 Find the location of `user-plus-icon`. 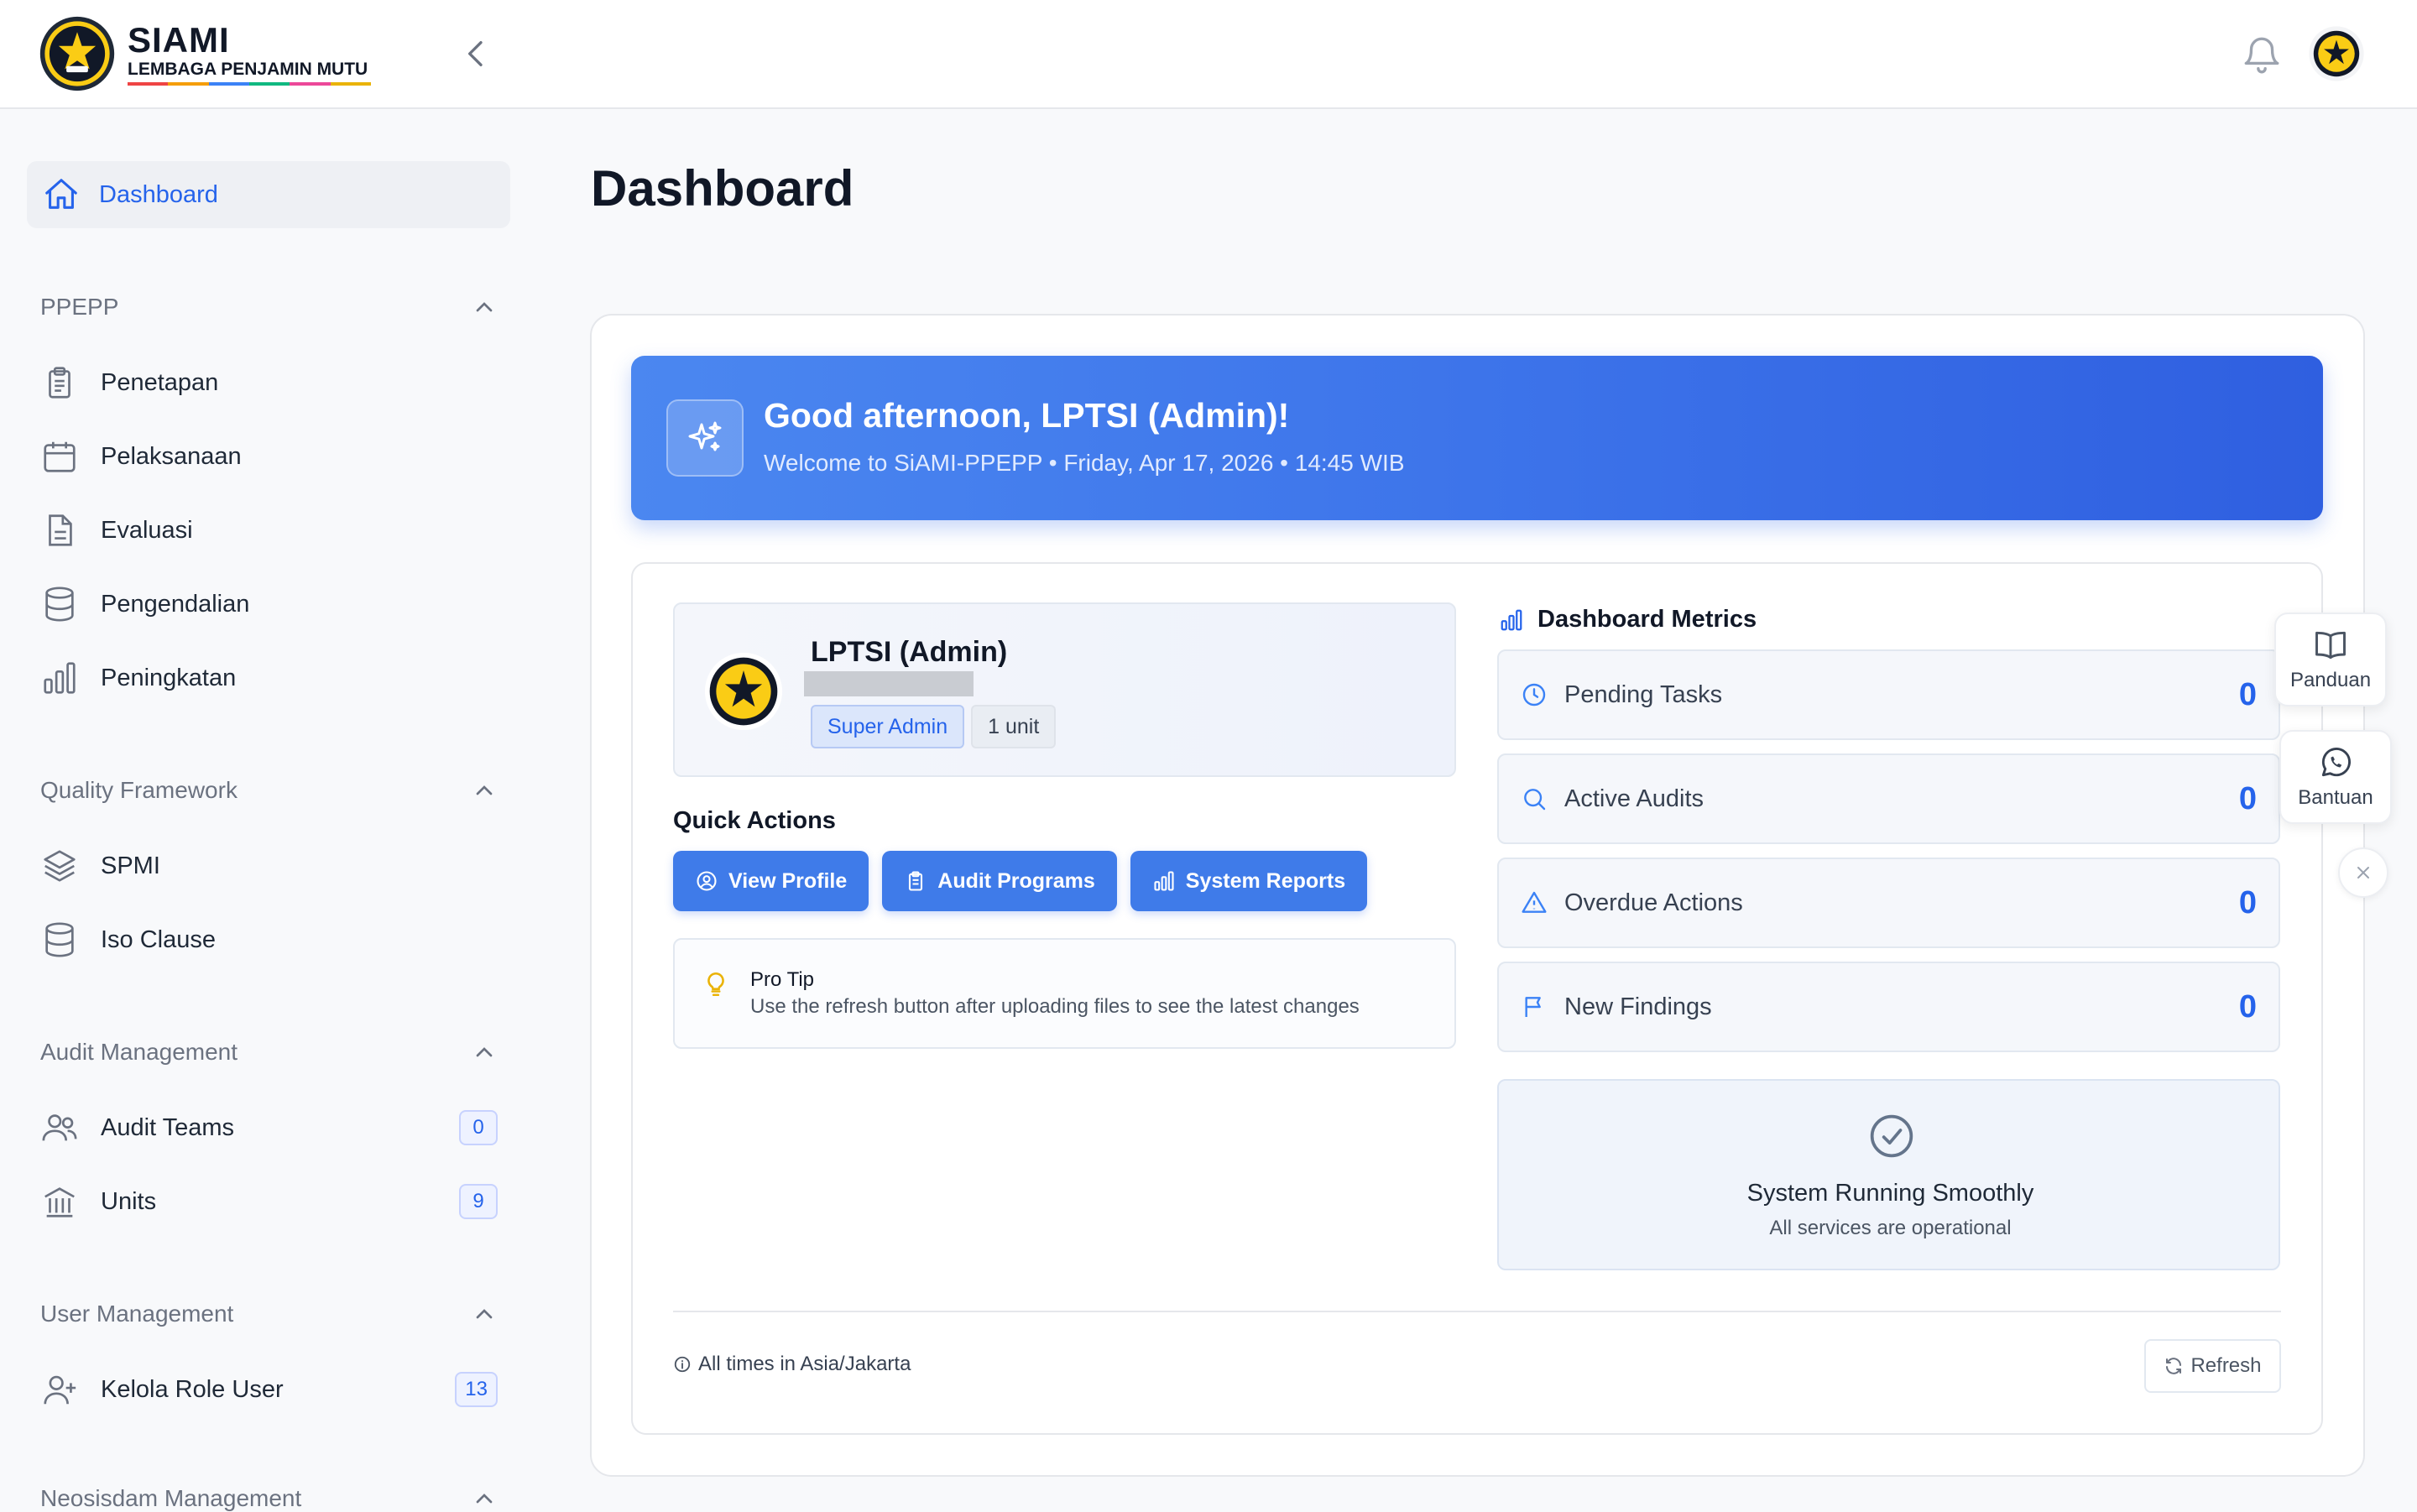

user-plus-icon is located at coordinates (60, 1390).